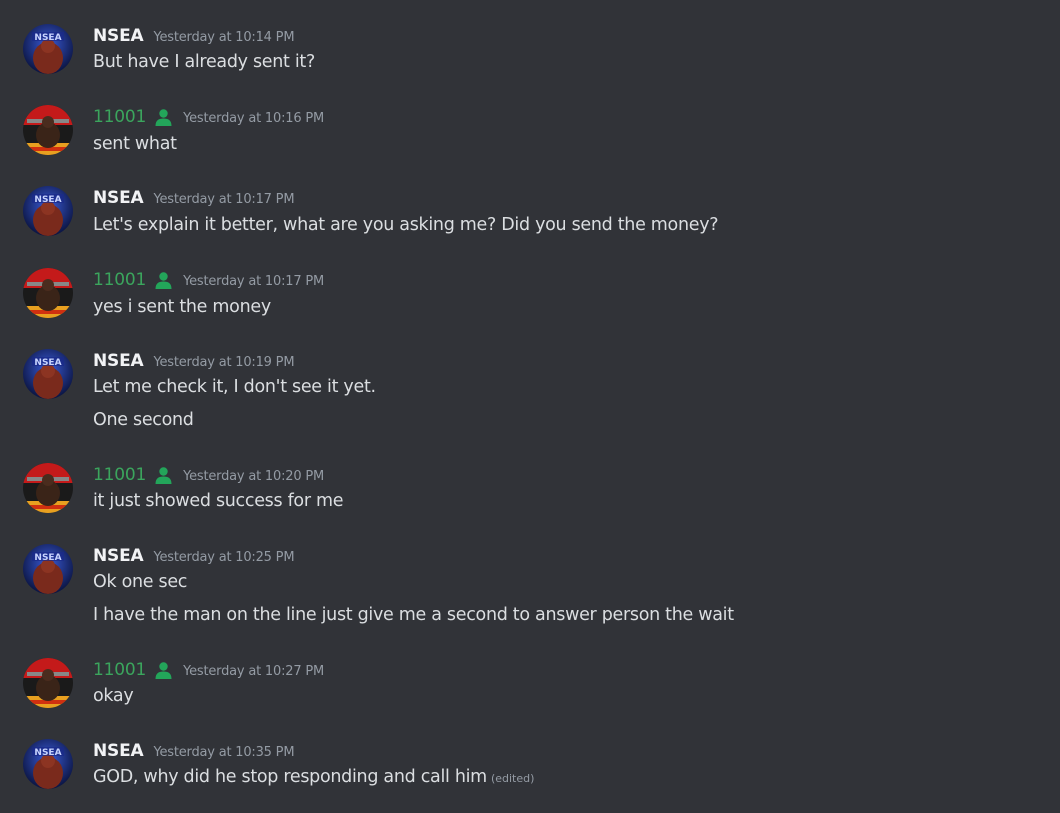 This screenshot has width=1060, height=813. I want to click on message-timestamp: Yesterday at 10:19 PM, so click(223, 362).